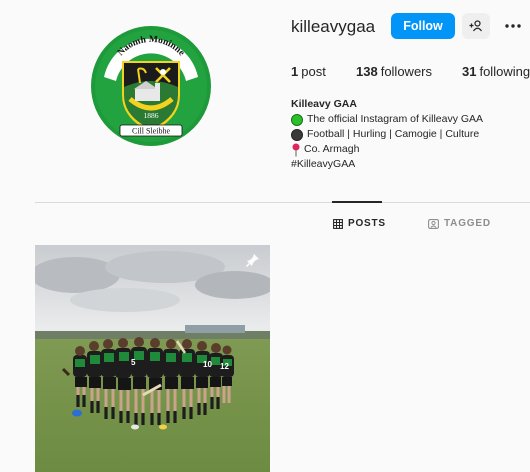 This screenshot has width=530, height=472. What do you see at coordinates (207, 364) in the screenshot?
I see `svg-text: 10` at bounding box center [207, 364].